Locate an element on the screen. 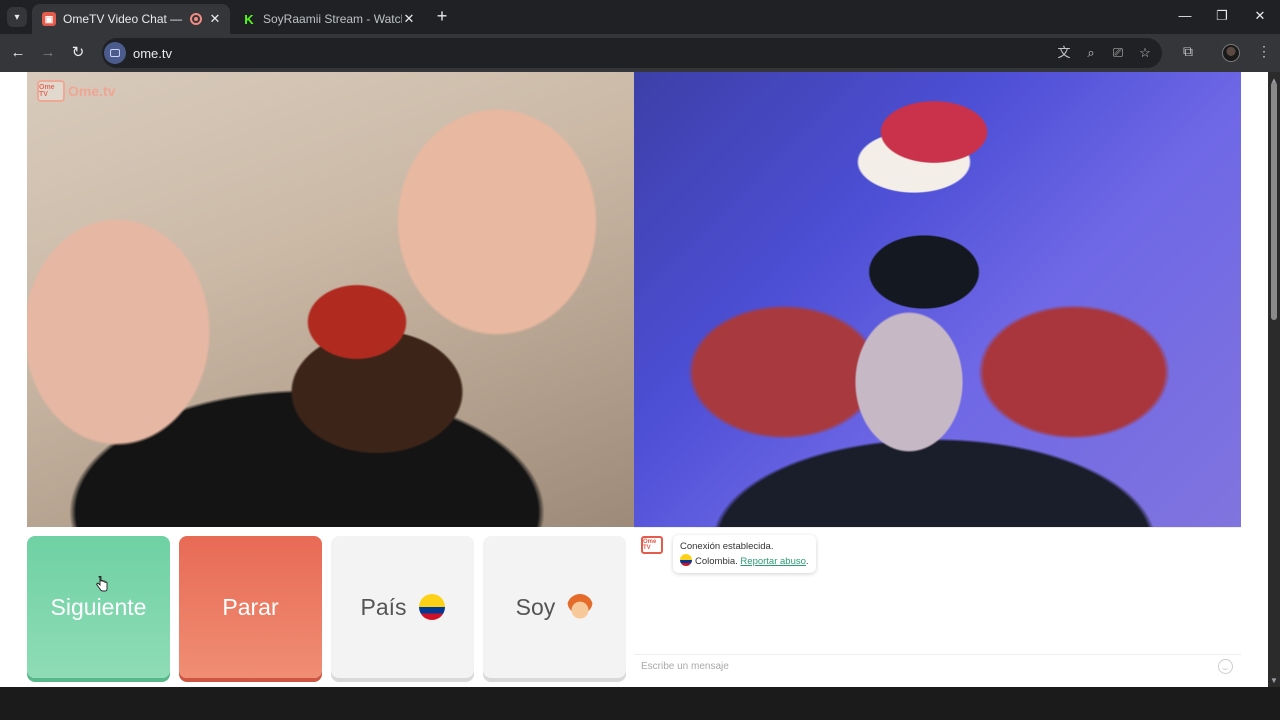  emoji-picker-icon is located at coordinates (1225, 666).